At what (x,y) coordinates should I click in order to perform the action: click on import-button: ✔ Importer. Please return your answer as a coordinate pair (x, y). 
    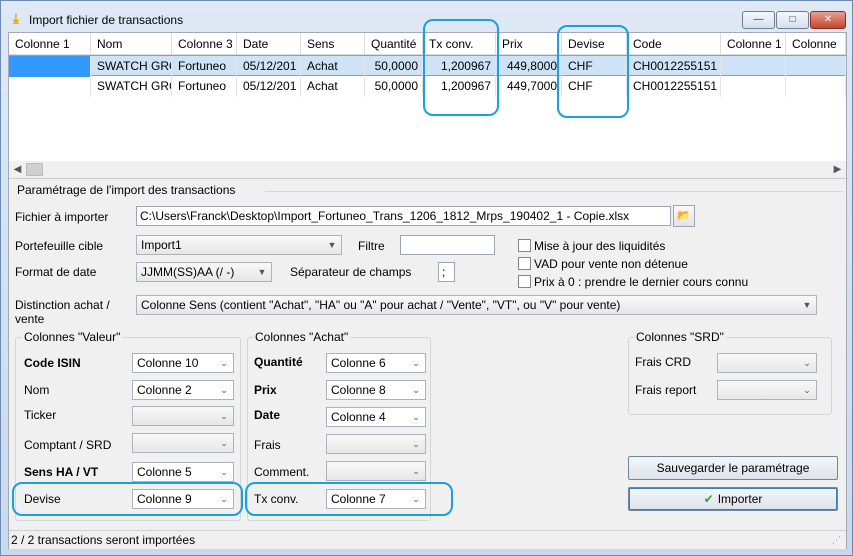
    Looking at the image, I should click on (733, 499).